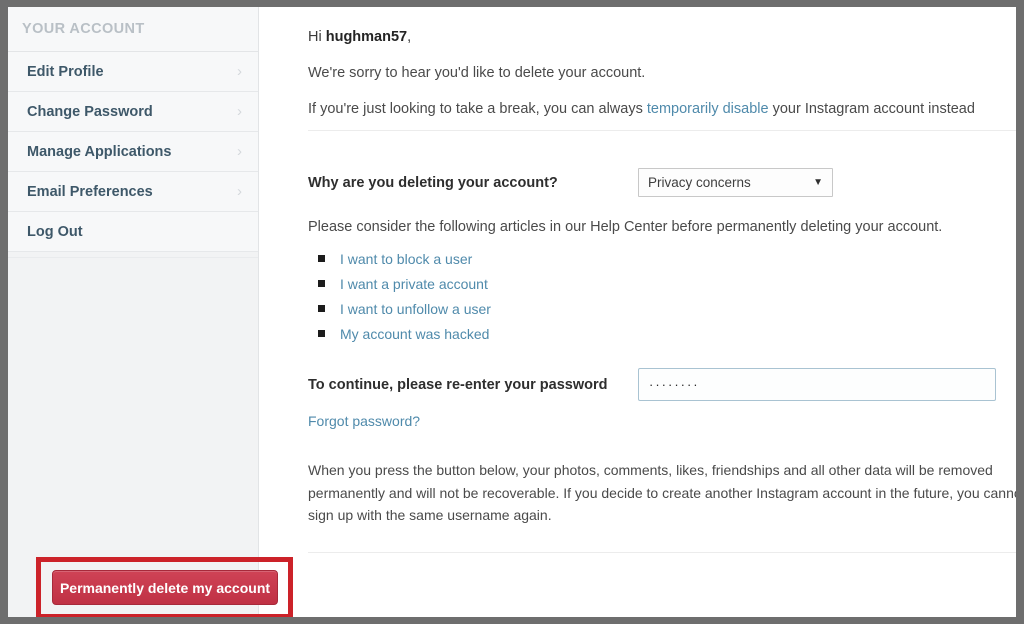 Image resolution: width=1024 pixels, height=624 pixels. What do you see at coordinates (366, 37) in the screenshot?
I see `username-text: hughman57` at bounding box center [366, 37].